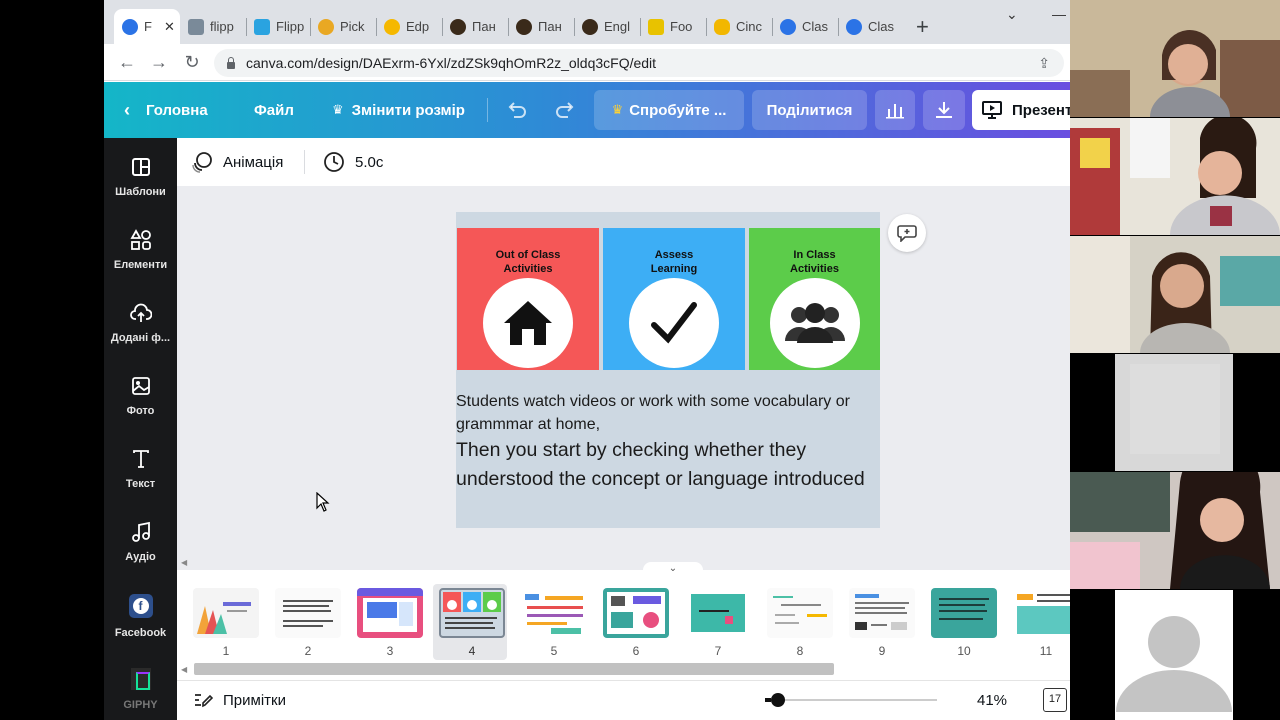 Image resolution: width=1280 pixels, height=720 pixels. Describe the element at coordinates (239, 700) in the screenshot. I see `notes-button: Примітки` at that location.